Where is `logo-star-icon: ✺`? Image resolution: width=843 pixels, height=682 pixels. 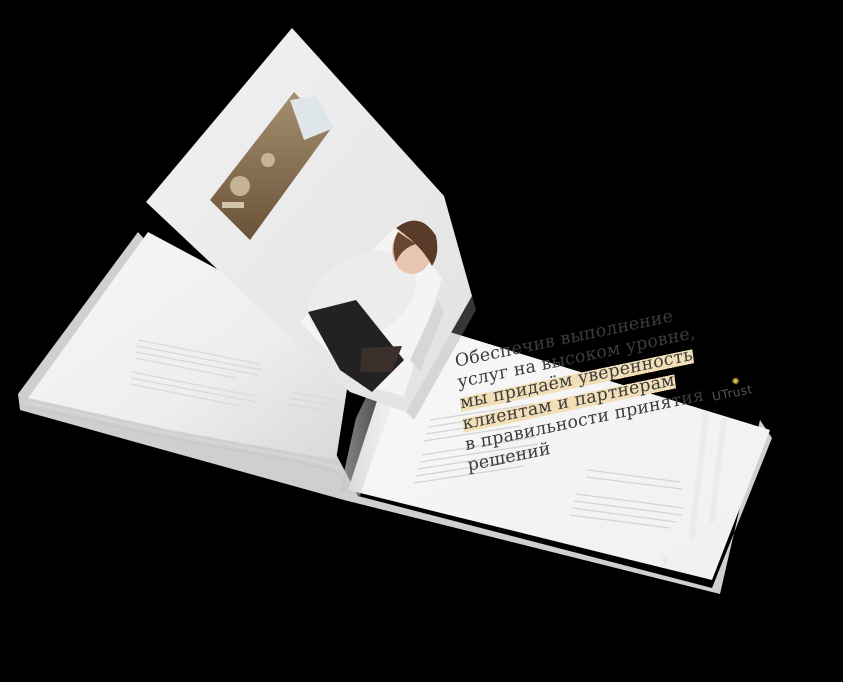
logo-star-icon: ✺ is located at coordinates (736, 382).